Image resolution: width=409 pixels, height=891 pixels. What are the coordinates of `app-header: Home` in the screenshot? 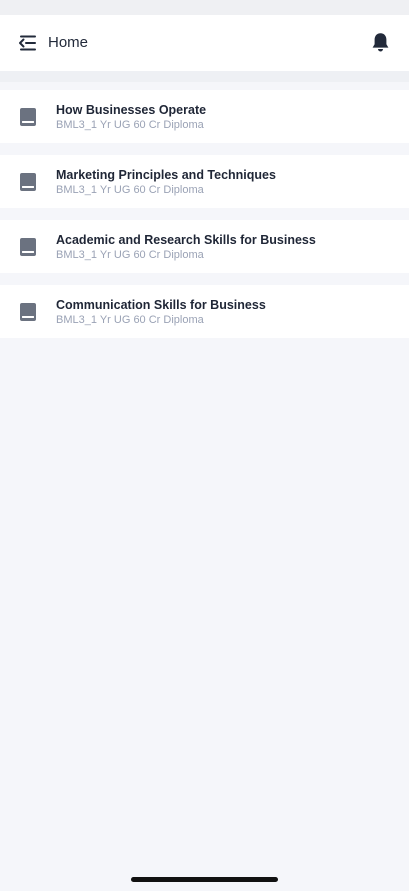 It's located at (204, 43).